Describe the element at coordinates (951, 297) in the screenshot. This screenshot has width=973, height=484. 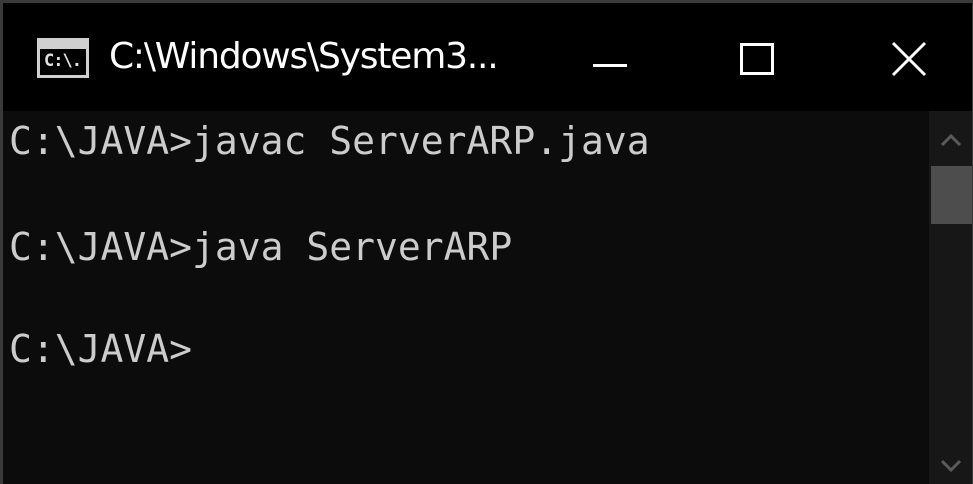
I see `vertical-scrollbar` at that location.